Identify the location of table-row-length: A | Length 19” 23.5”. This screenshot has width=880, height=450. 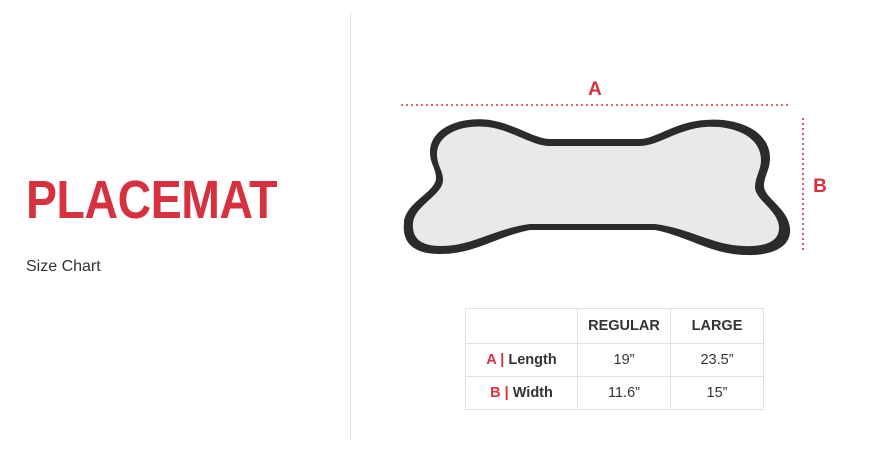
(614, 360).